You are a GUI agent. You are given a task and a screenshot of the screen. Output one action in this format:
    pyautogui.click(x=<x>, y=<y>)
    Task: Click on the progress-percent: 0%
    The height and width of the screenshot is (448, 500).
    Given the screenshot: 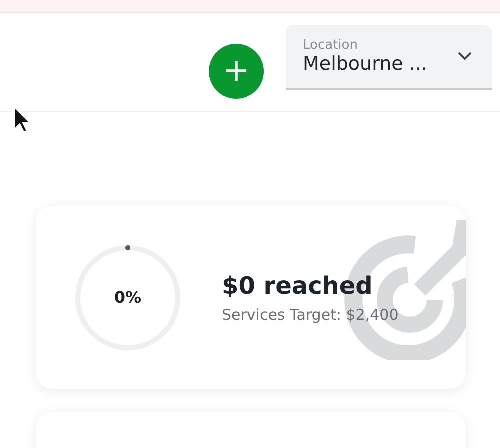 What is the action you would take?
    pyautogui.click(x=128, y=297)
    